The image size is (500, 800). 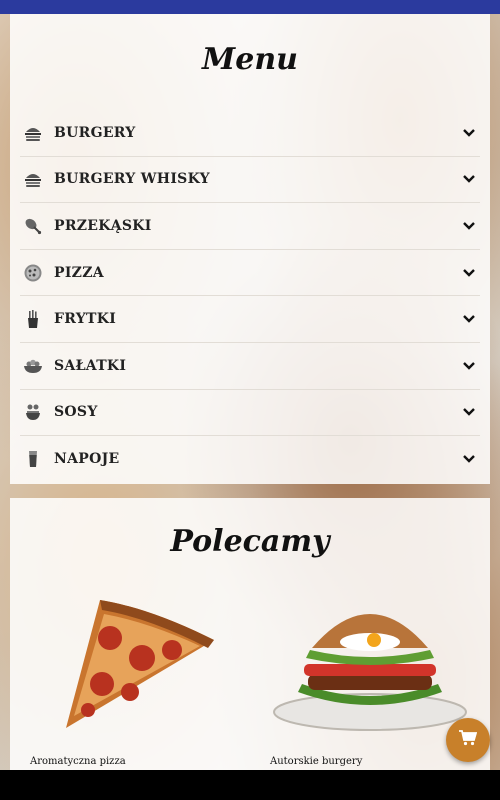 I want to click on menu-item-label: NAPOJE, so click(x=87, y=459).